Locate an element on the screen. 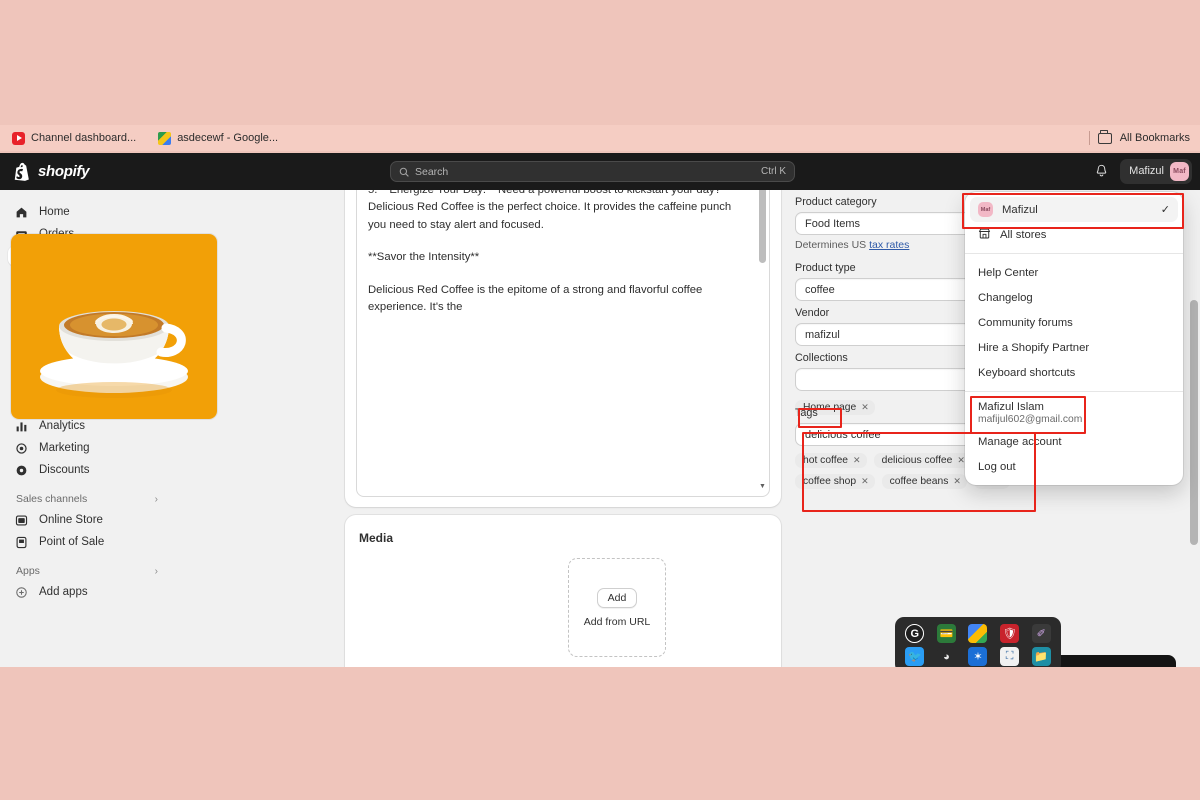 This screenshot has width=1200, height=800. tag-chip-label: coffee beans is located at coordinates (919, 481).